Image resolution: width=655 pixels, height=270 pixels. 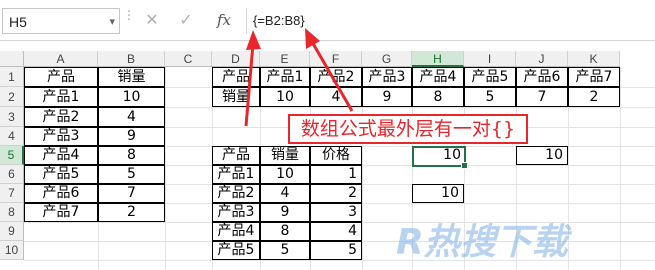 What do you see at coordinates (285, 174) in the screenshot?
I see `cell-e6: 10` at bounding box center [285, 174].